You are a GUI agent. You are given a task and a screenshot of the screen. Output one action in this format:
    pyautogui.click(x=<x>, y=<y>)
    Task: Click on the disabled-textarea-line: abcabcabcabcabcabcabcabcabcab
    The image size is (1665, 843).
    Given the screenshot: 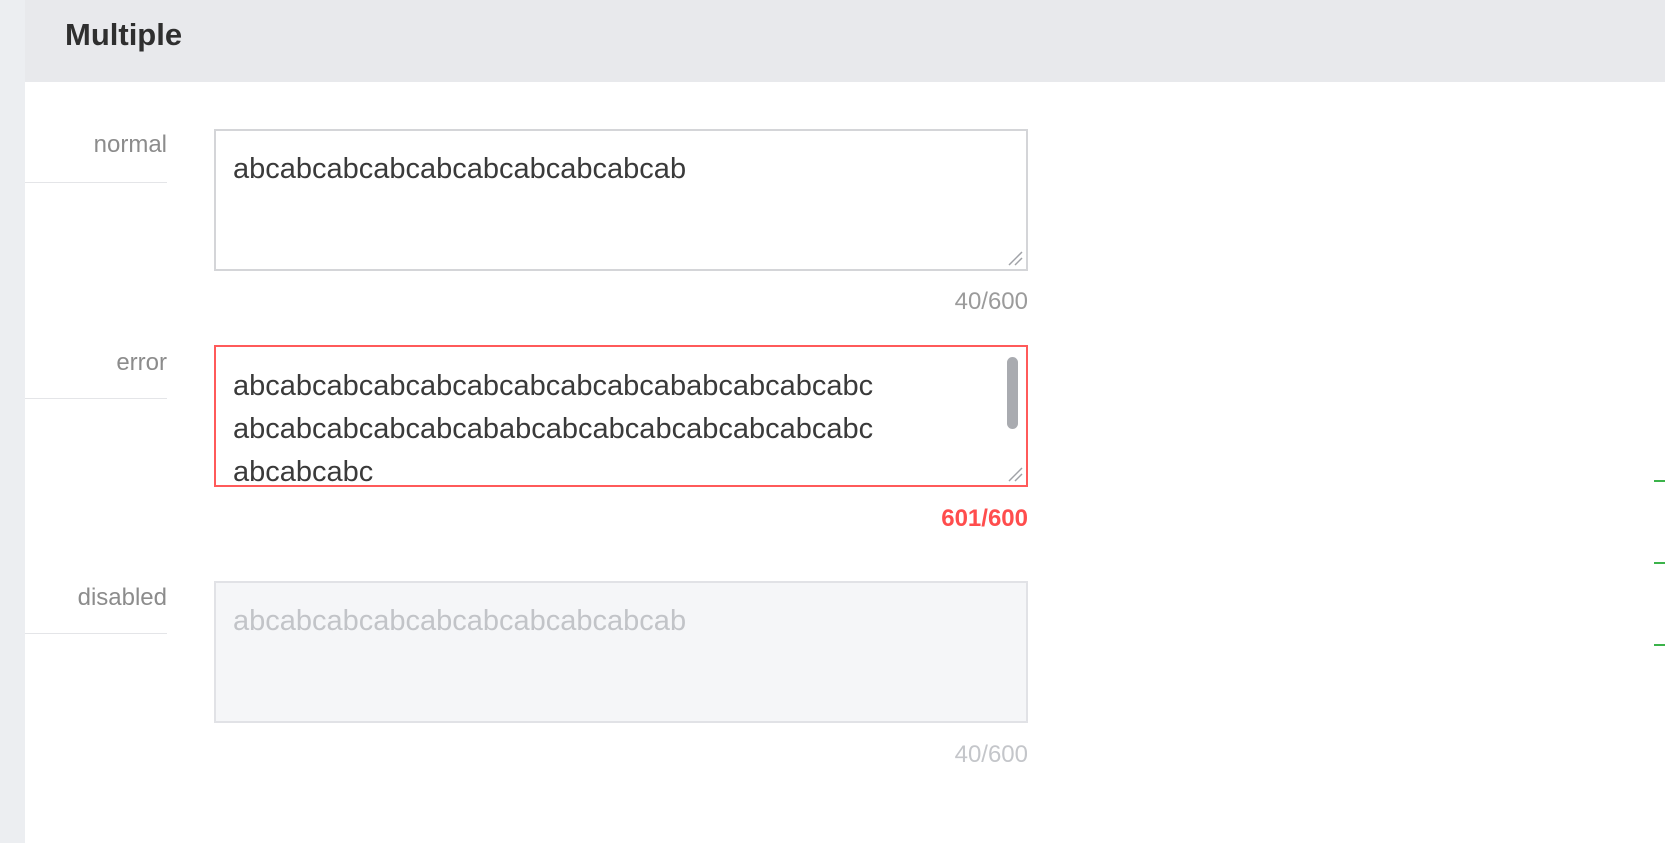 What is the action you would take?
    pyautogui.click(x=460, y=621)
    